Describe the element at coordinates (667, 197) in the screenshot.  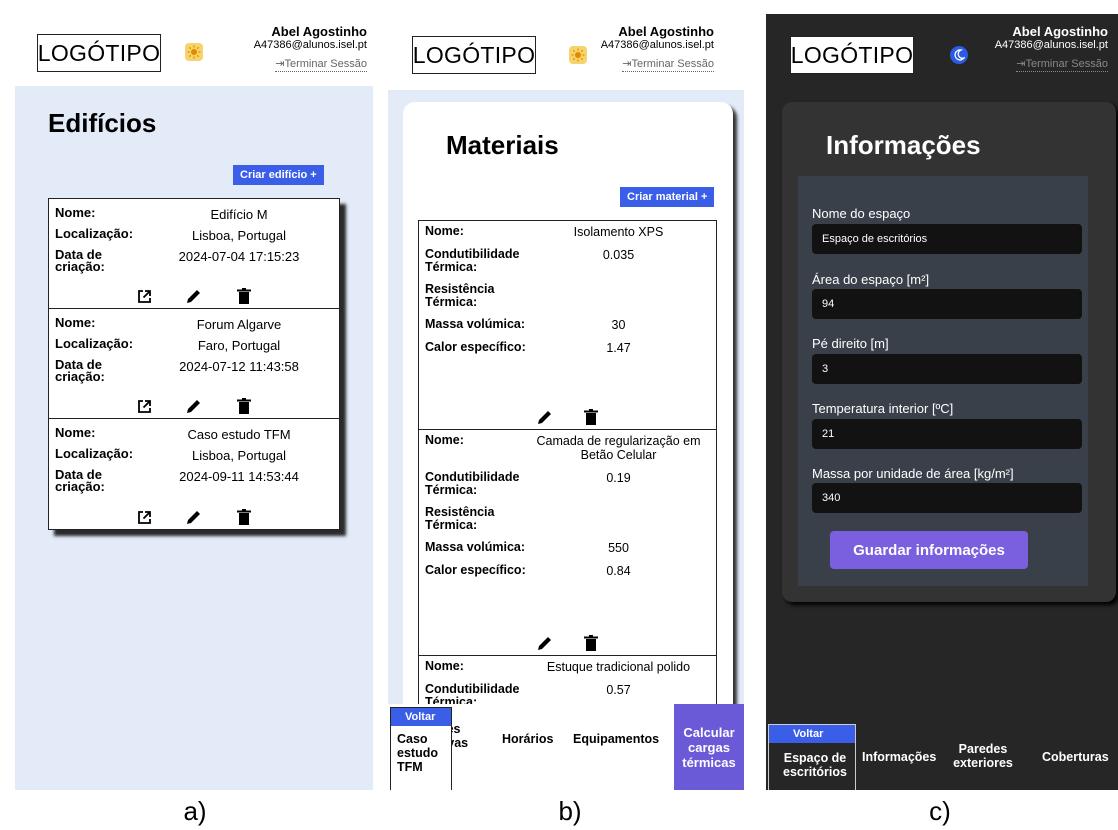
I see `create-material-button: Criar material +` at that location.